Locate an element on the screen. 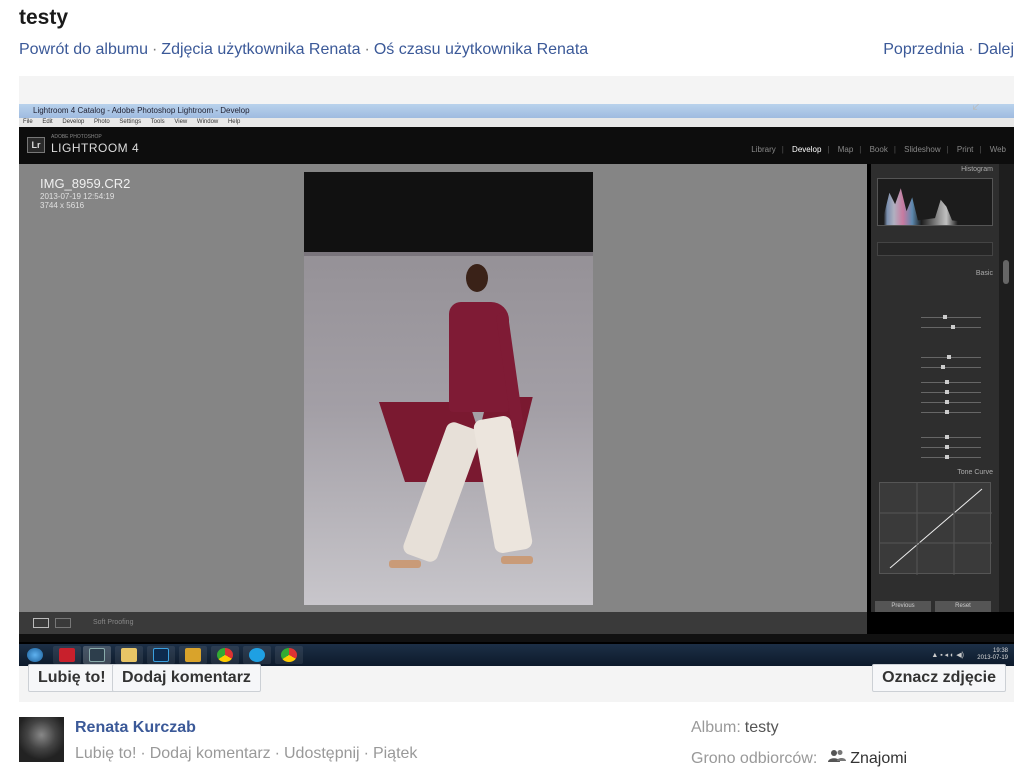 The image size is (1024, 776). panel-scrollbar is located at coordinates (1006, 388).